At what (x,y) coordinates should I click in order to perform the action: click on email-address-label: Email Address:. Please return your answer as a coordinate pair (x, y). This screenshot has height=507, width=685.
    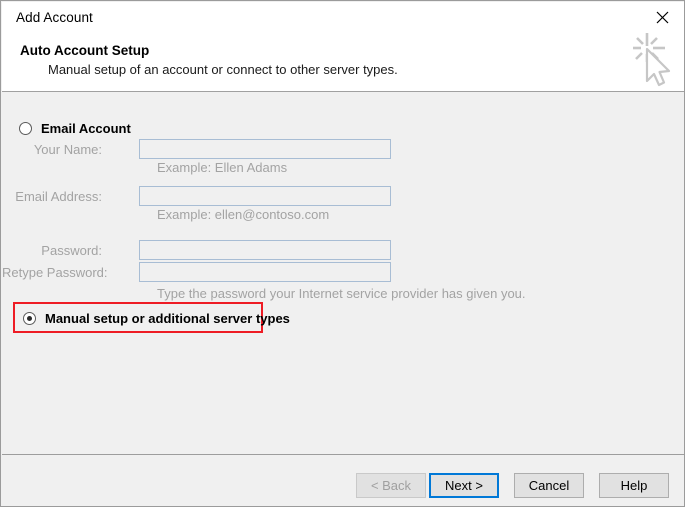
    Looking at the image, I should click on (58, 196).